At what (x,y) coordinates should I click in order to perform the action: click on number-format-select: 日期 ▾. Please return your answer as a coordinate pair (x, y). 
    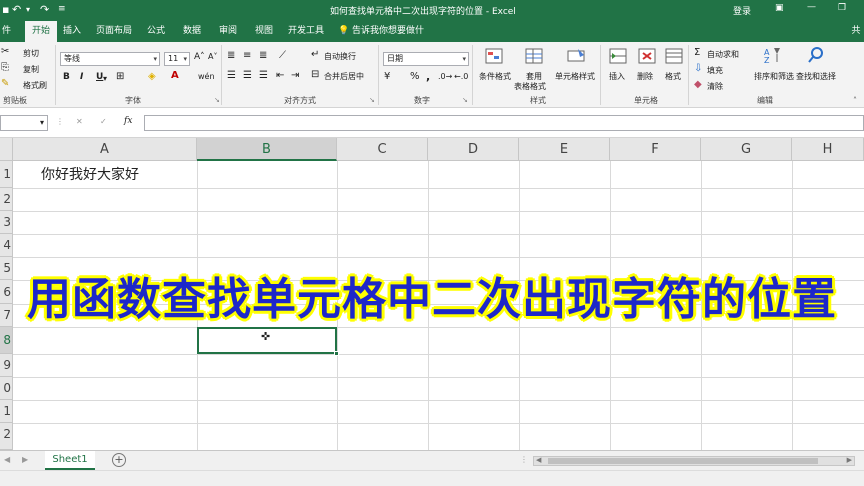
    Looking at the image, I should click on (426, 59).